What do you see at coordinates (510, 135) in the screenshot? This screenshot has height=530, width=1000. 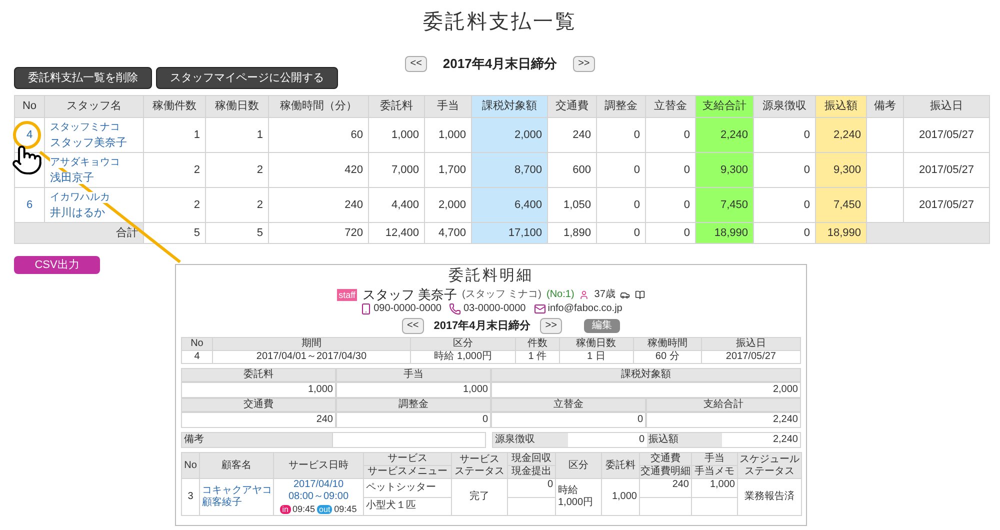 I see `table-cell: 2,000` at bounding box center [510, 135].